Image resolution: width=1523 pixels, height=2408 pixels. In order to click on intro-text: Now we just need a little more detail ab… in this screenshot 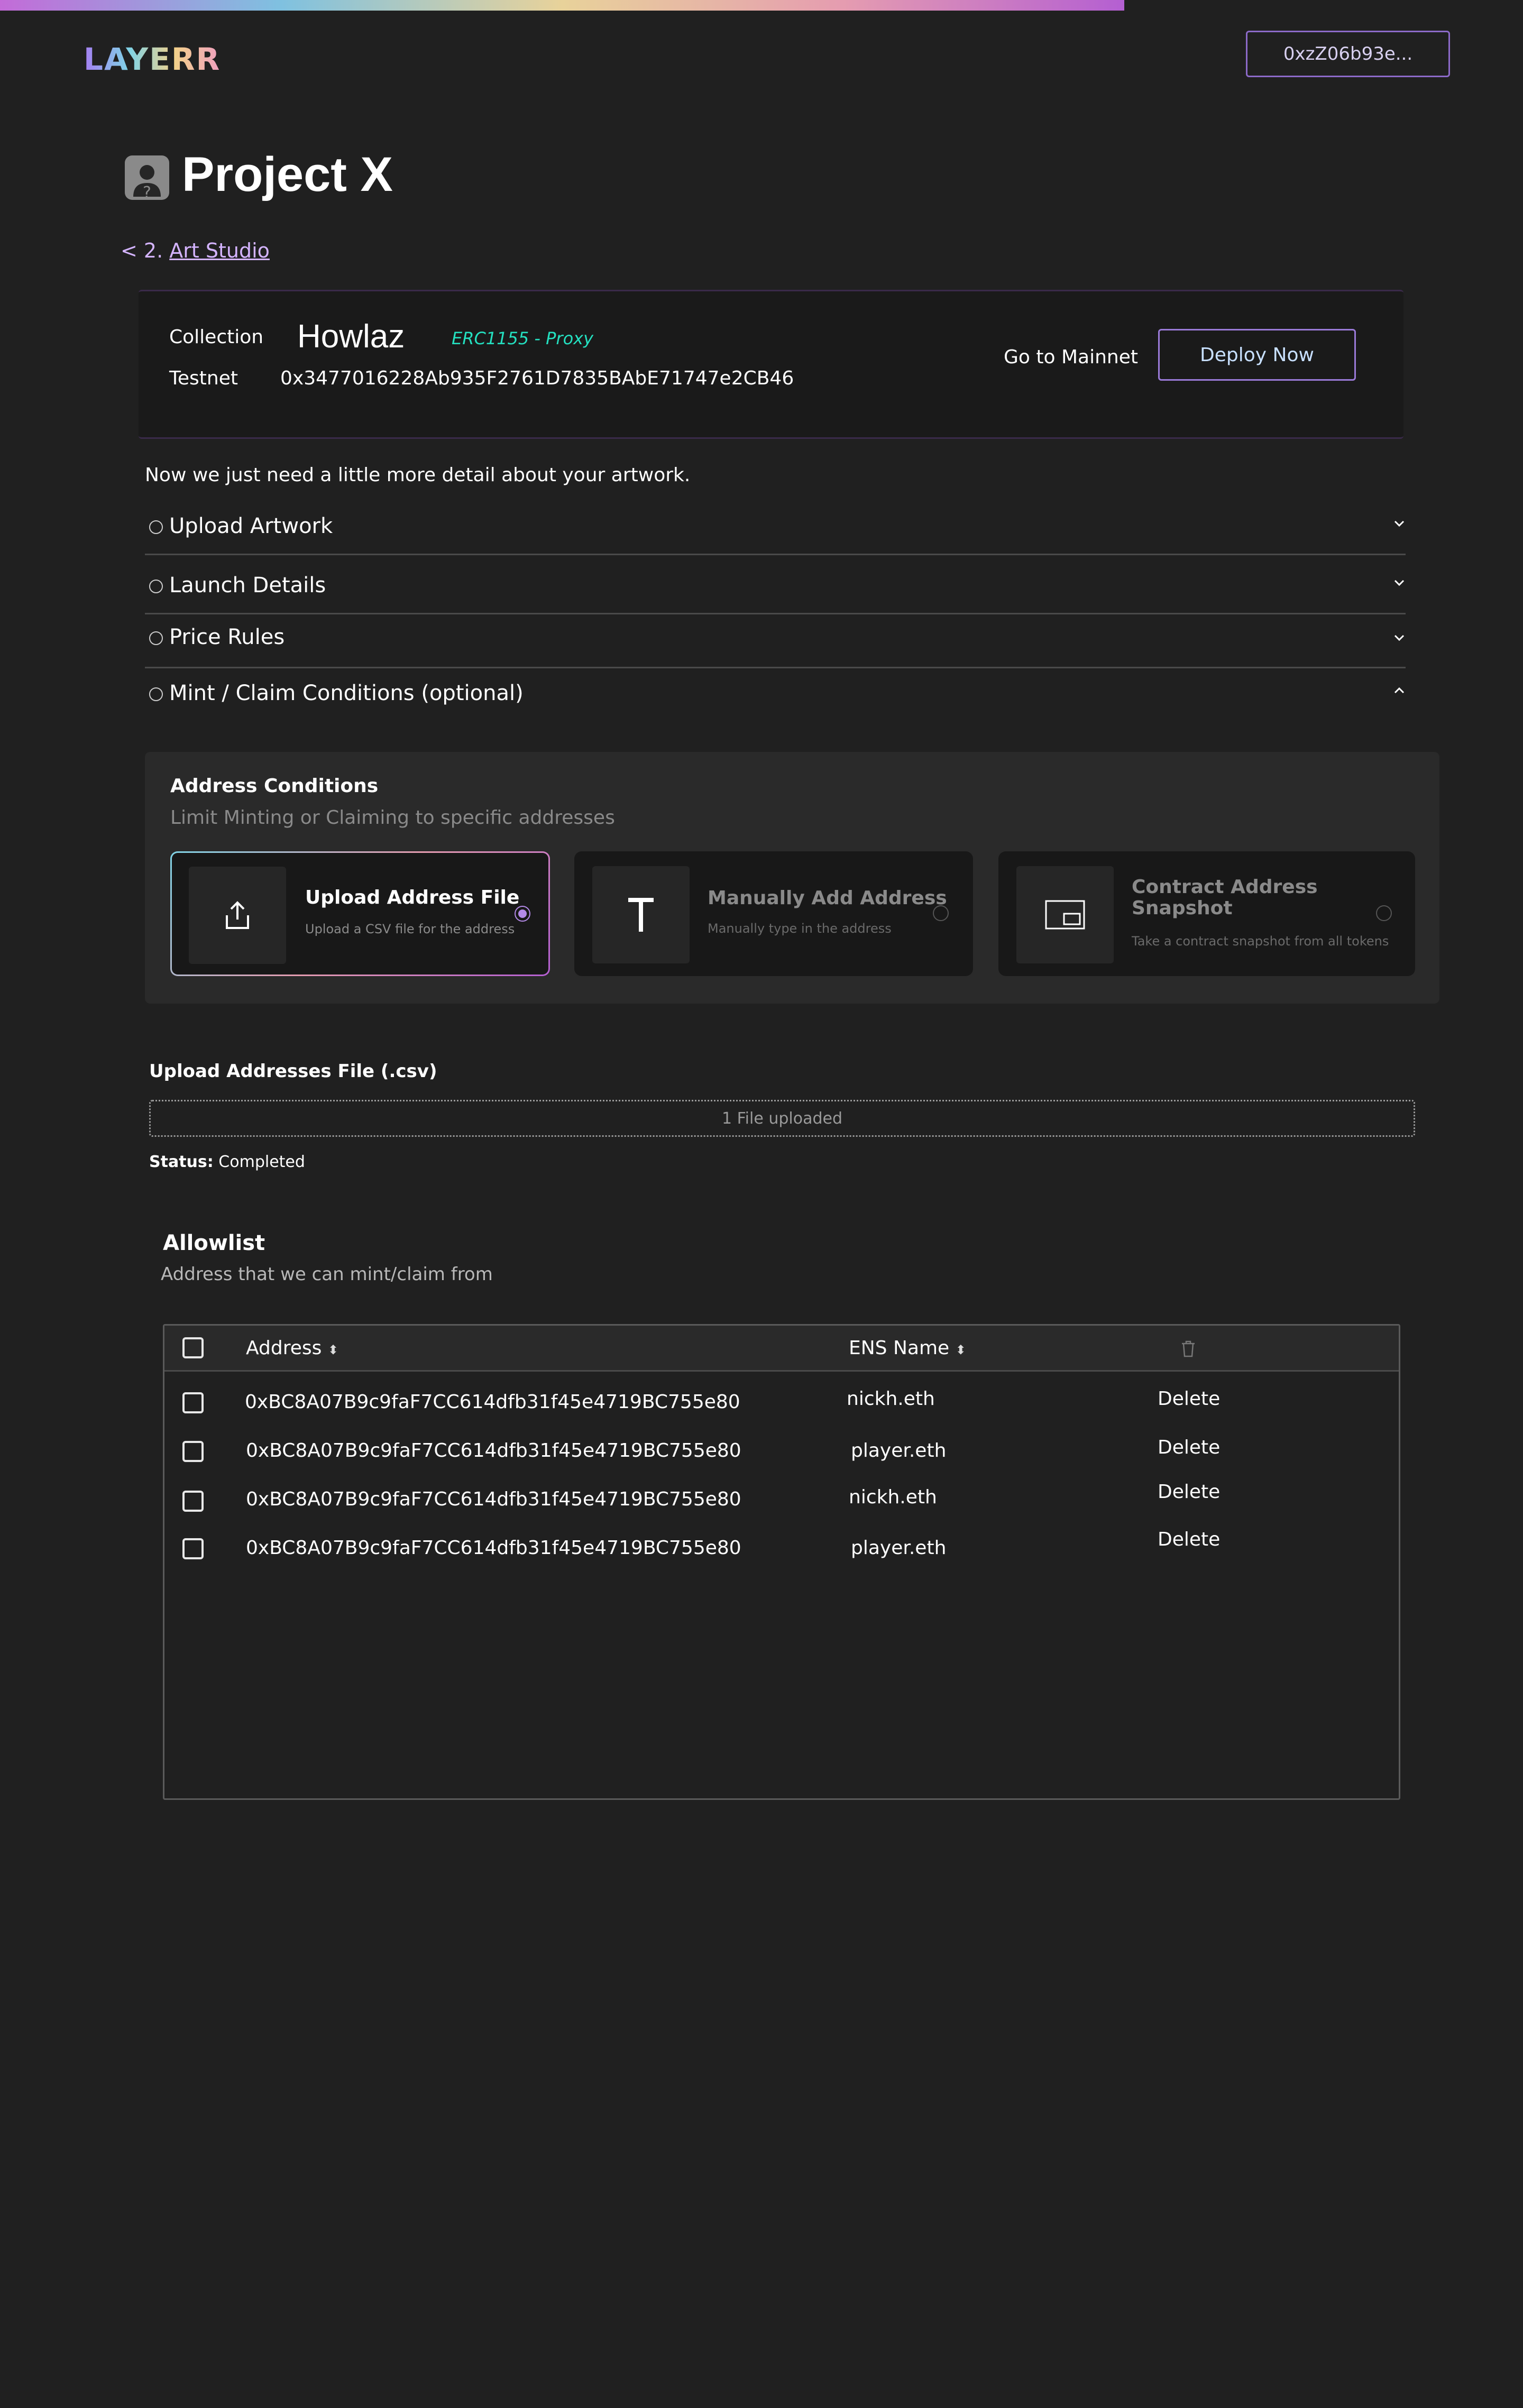, I will do `click(418, 475)`.